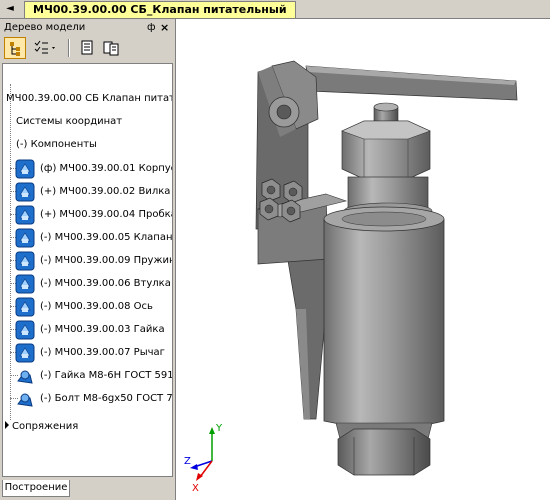 Image resolution: width=550 pixels, height=500 pixels. Describe the element at coordinates (195, 488) in the screenshot. I see `axis-label-x: X` at that location.